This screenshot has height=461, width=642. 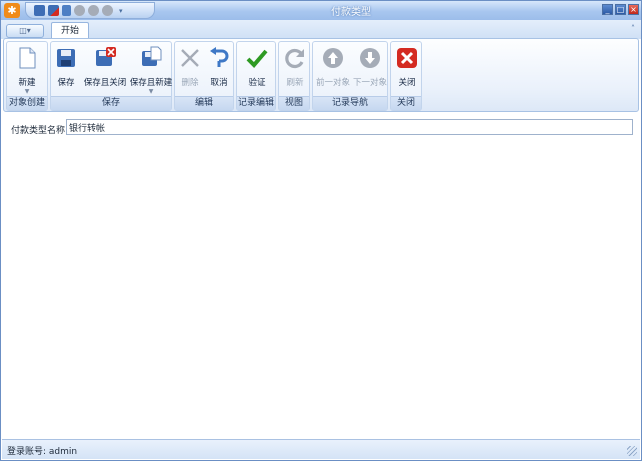 I want to click on up-icon, so click(x=93, y=10).